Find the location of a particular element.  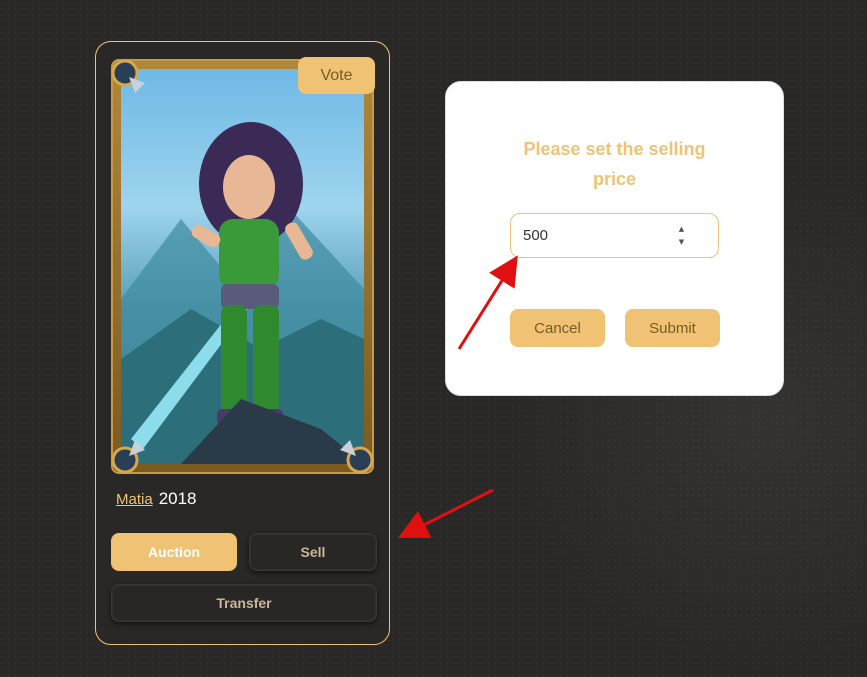

price-field: ▲ ▼ is located at coordinates (614, 235).